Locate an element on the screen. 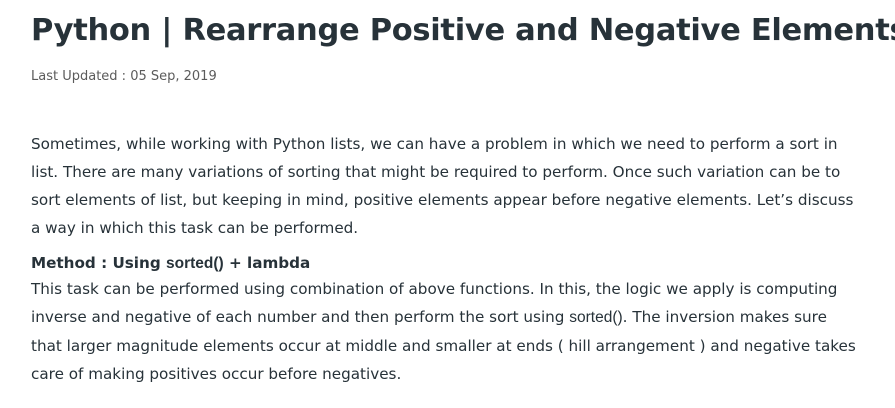 This screenshot has height=408, width=895. method-heading-suffix: + lambda is located at coordinates (267, 263).